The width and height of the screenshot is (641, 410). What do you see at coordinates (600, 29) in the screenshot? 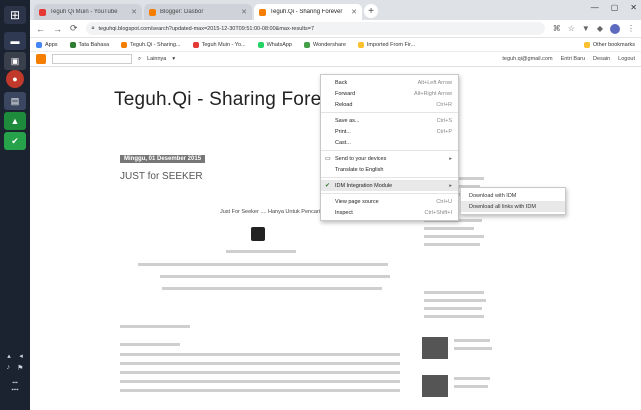
I see `extension-icon: ◆` at bounding box center [600, 29].